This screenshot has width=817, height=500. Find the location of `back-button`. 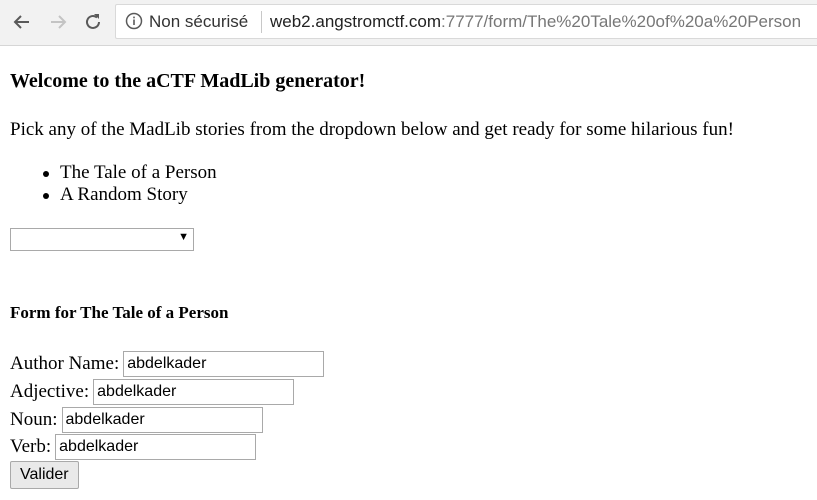

back-button is located at coordinates (22, 22).